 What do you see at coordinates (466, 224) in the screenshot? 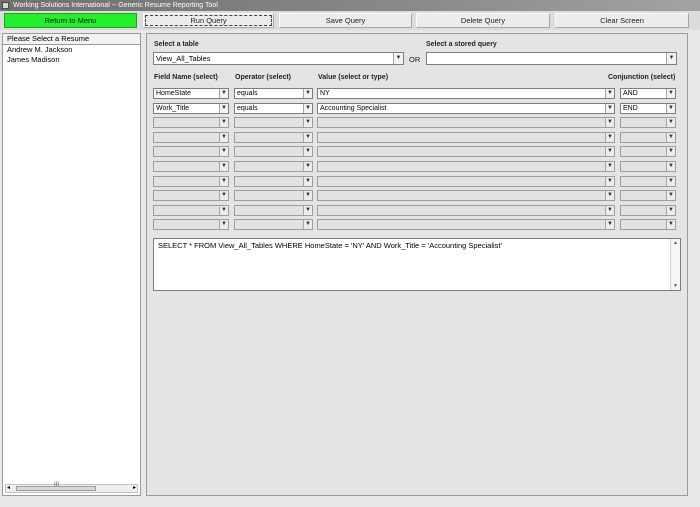
I see `value-select-row-10: ▼` at bounding box center [466, 224].